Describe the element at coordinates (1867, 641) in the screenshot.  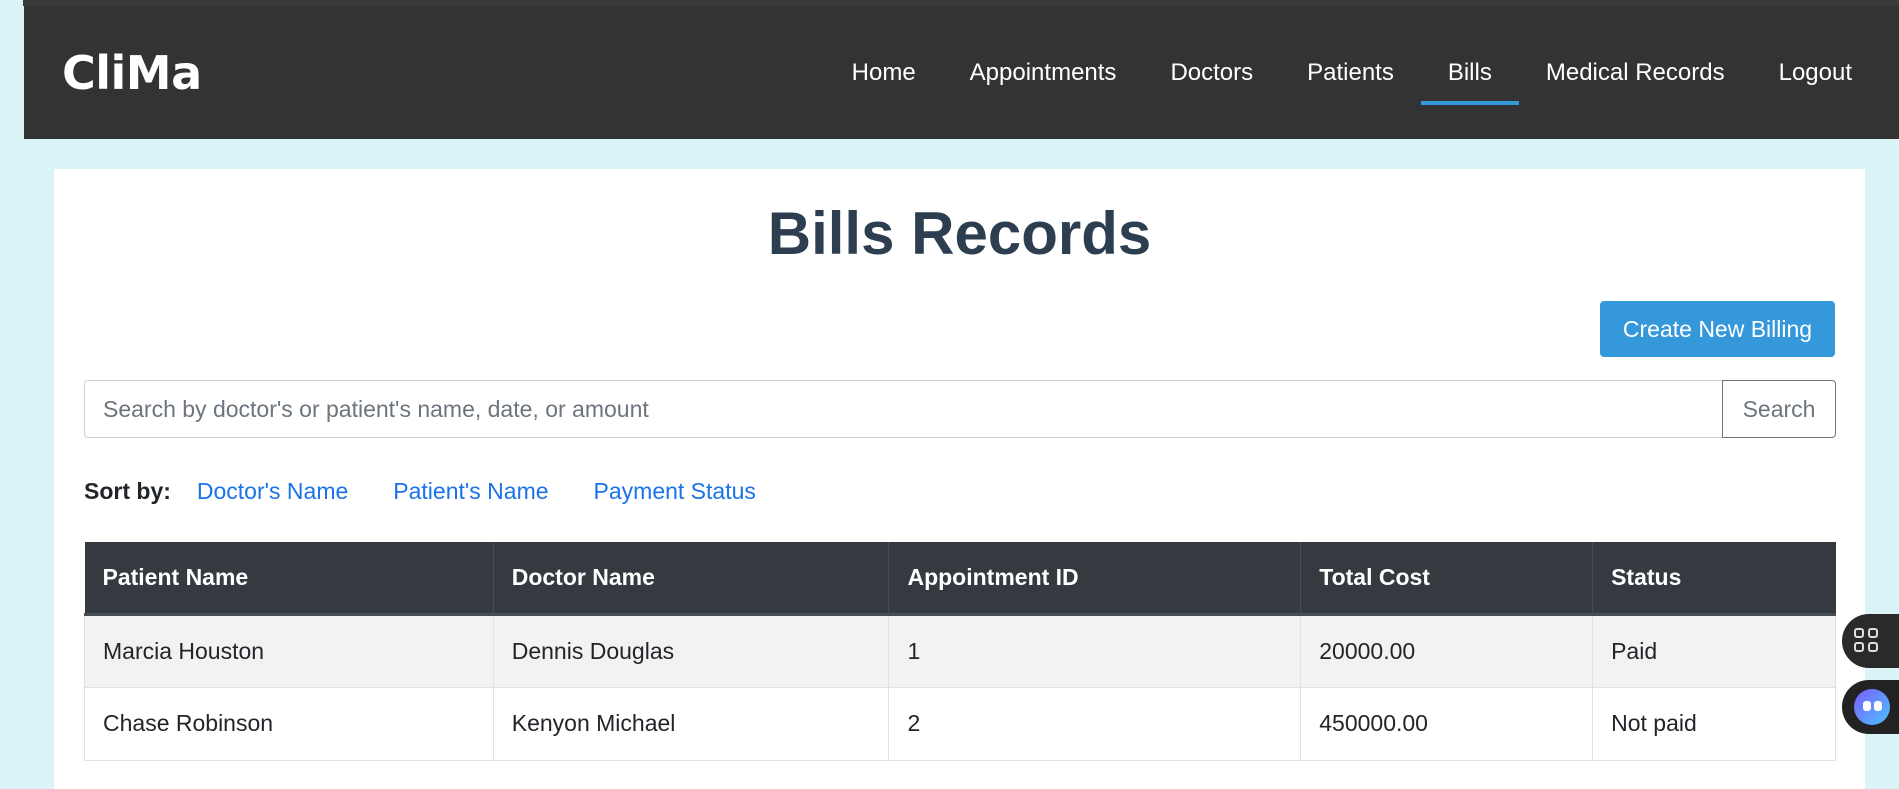
I see `grid-icon` at that location.